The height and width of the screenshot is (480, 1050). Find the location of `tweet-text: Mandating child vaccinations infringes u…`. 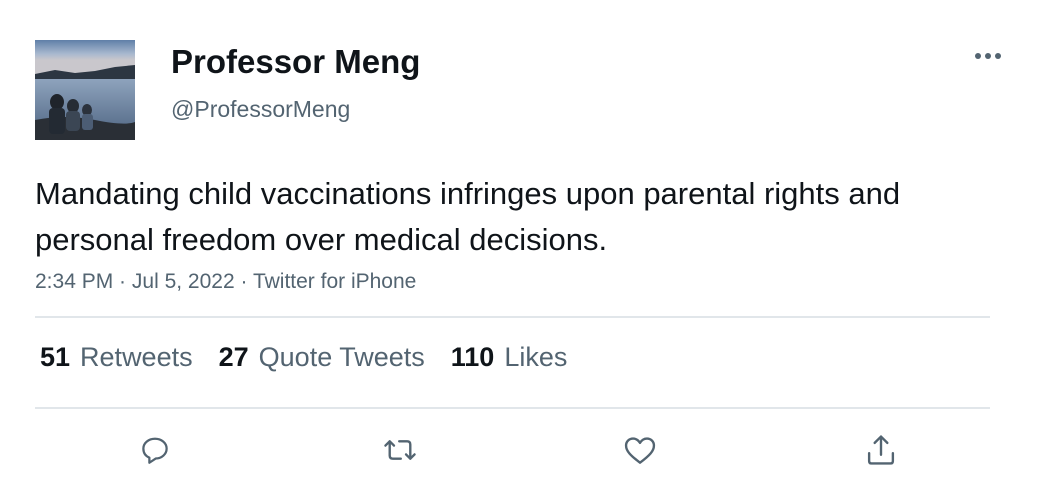

tweet-text: Mandating child vaccinations infringes u… is located at coordinates (468, 216).